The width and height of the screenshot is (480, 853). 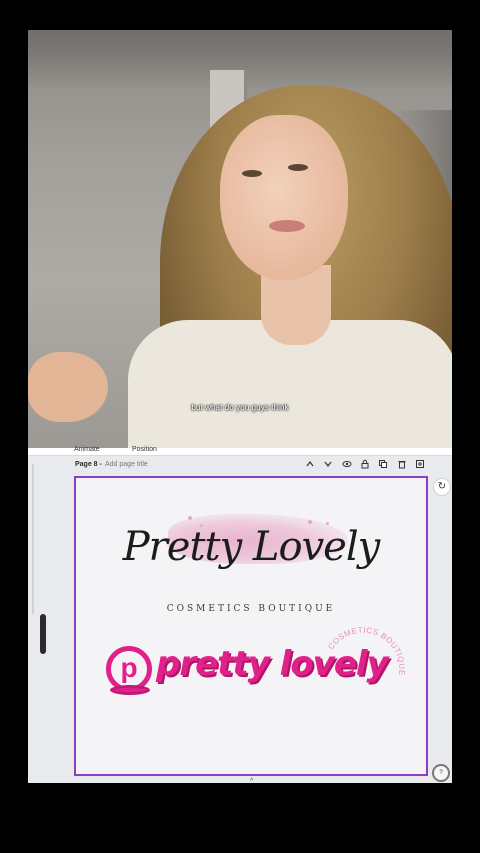 What do you see at coordinates (33, 539) in the screenshot?
I see `rail-scrollbar` at bounding box center [33, 539].